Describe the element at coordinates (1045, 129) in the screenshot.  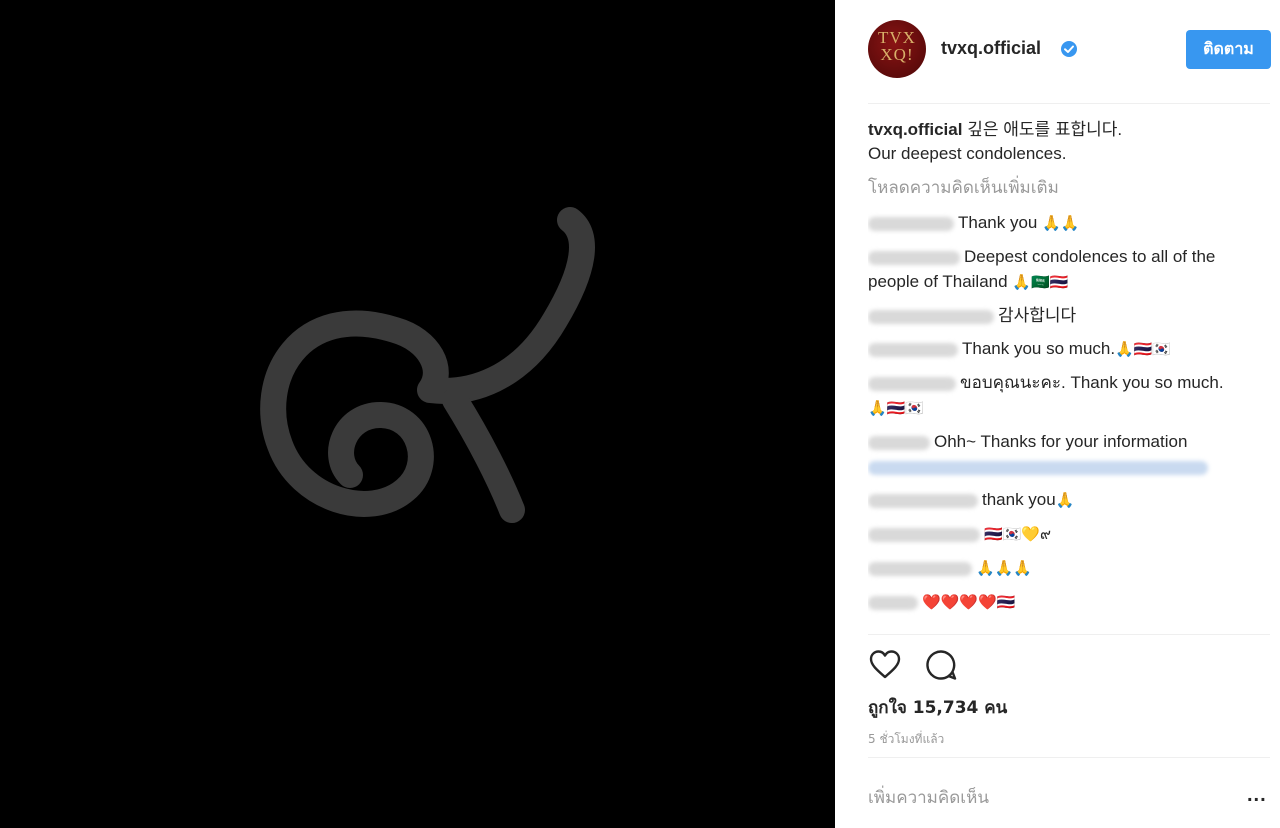
I see `caption-line1: 깊은 애도를 표합니다.` at that location.